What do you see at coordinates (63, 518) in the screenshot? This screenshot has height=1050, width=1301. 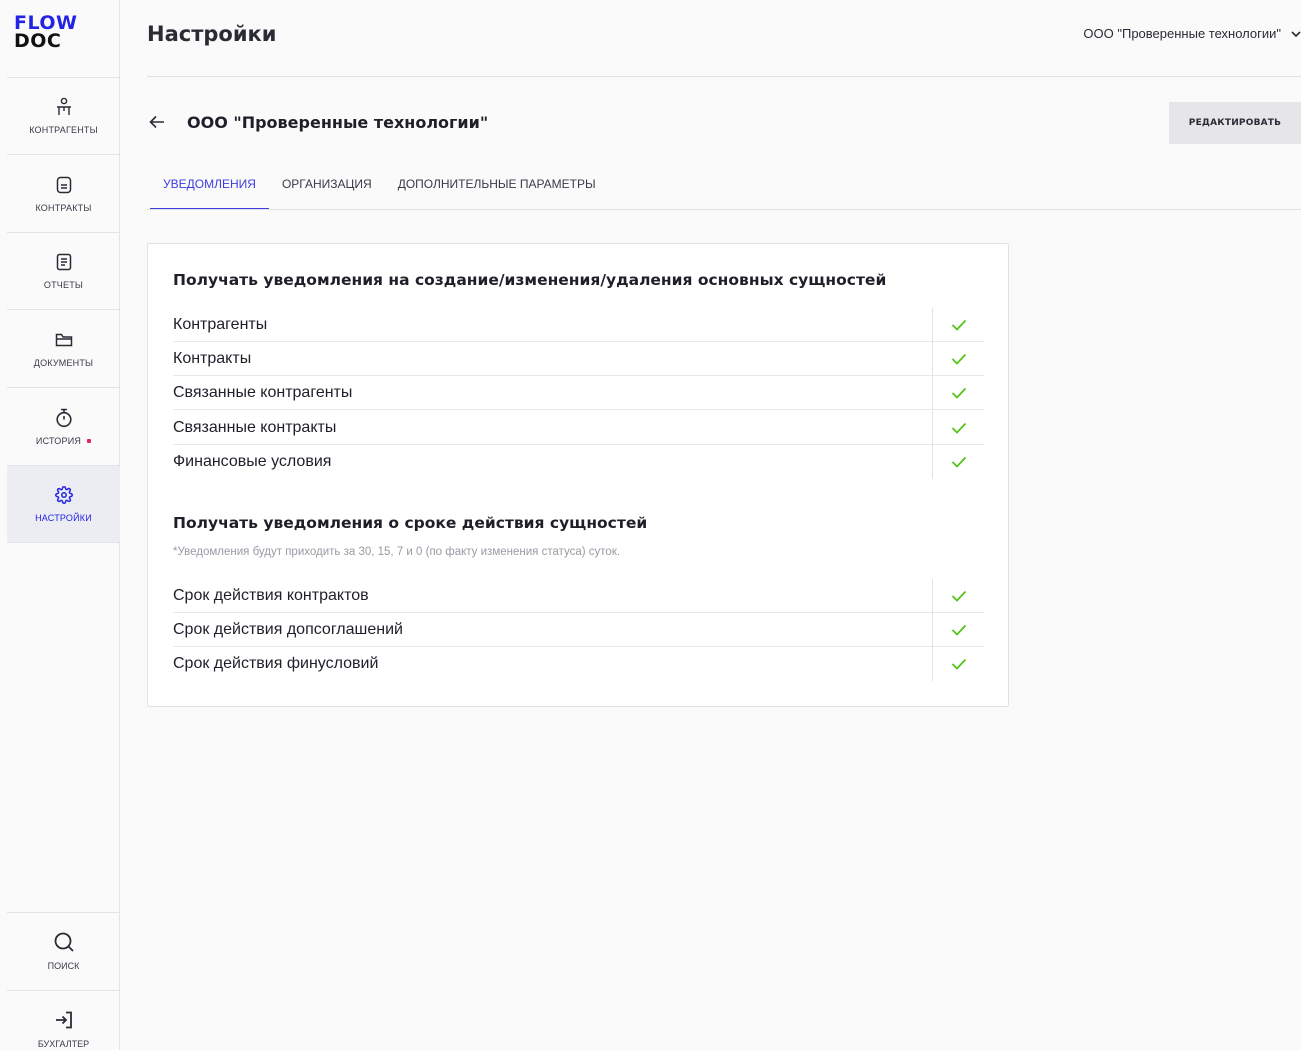 I see `sidebar-item-label: НАСТРОЙКИ` at bounding box center [63, 518].